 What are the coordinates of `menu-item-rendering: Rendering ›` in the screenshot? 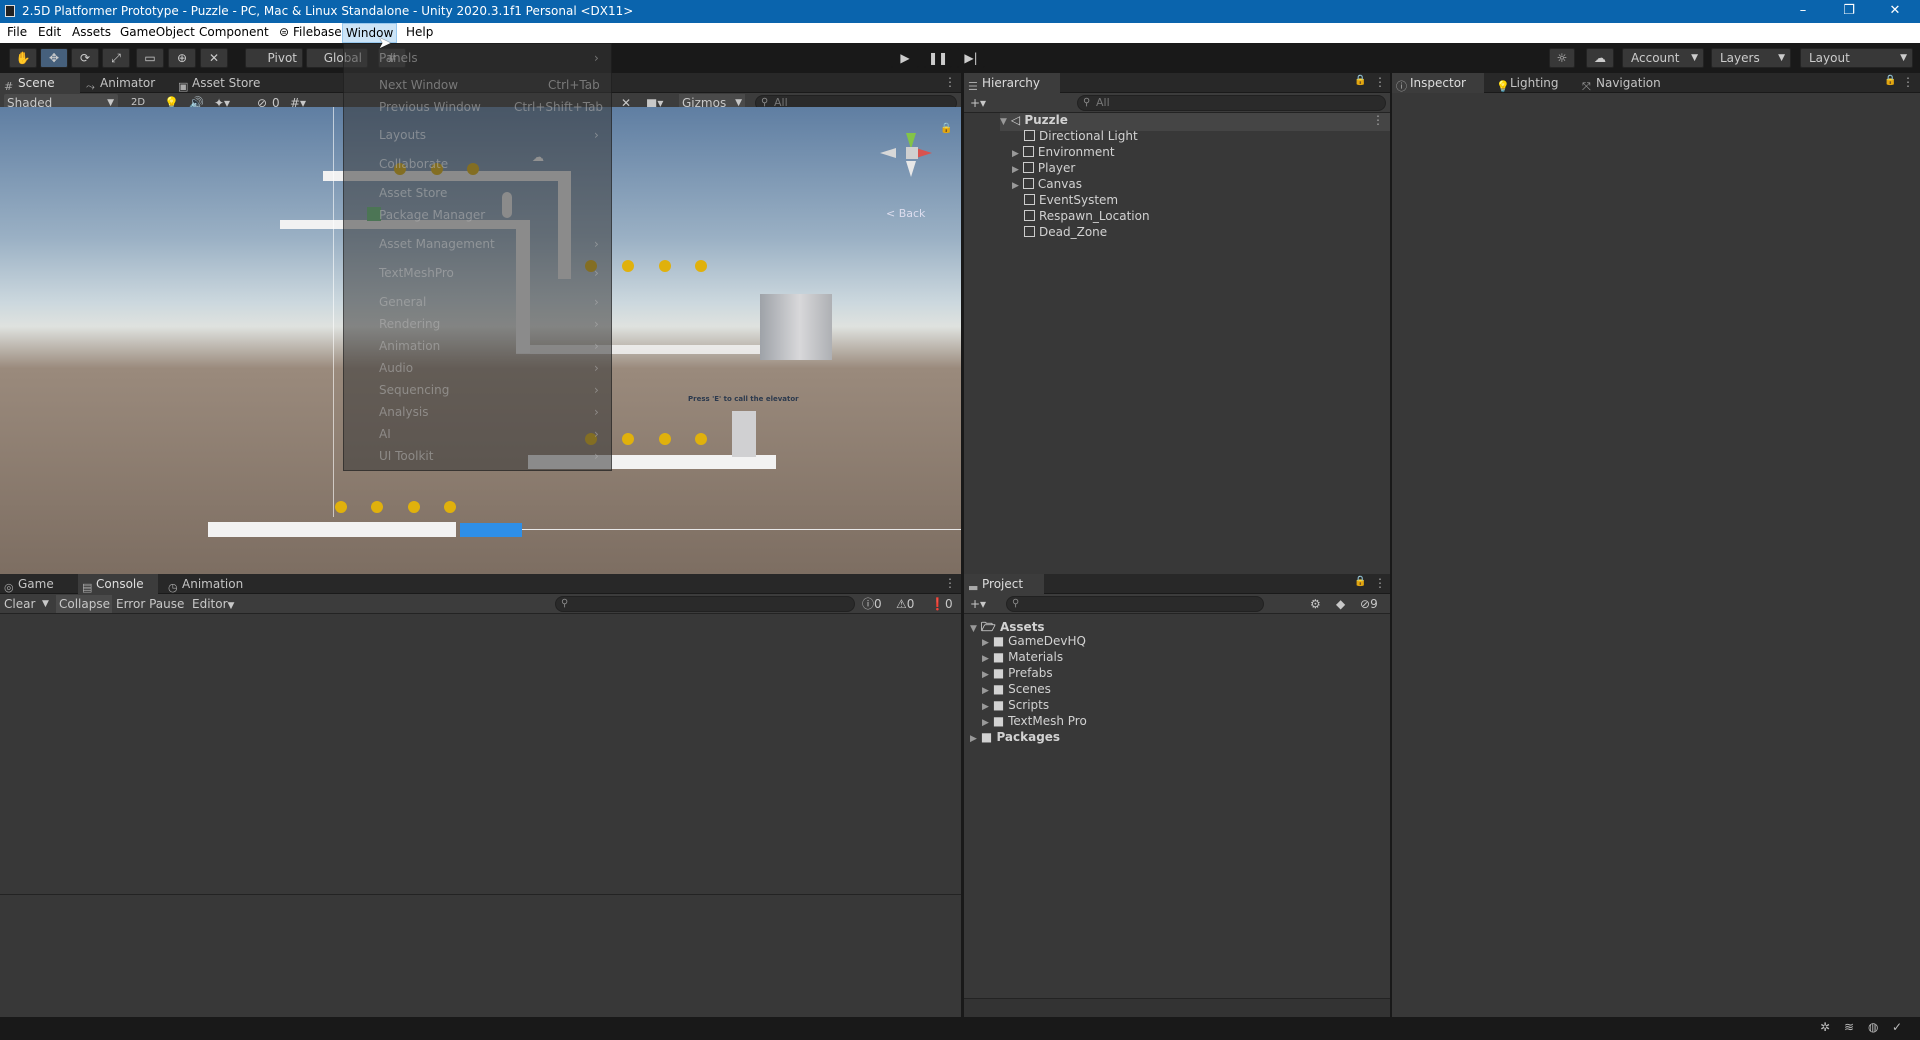 It's located at (489, 324).